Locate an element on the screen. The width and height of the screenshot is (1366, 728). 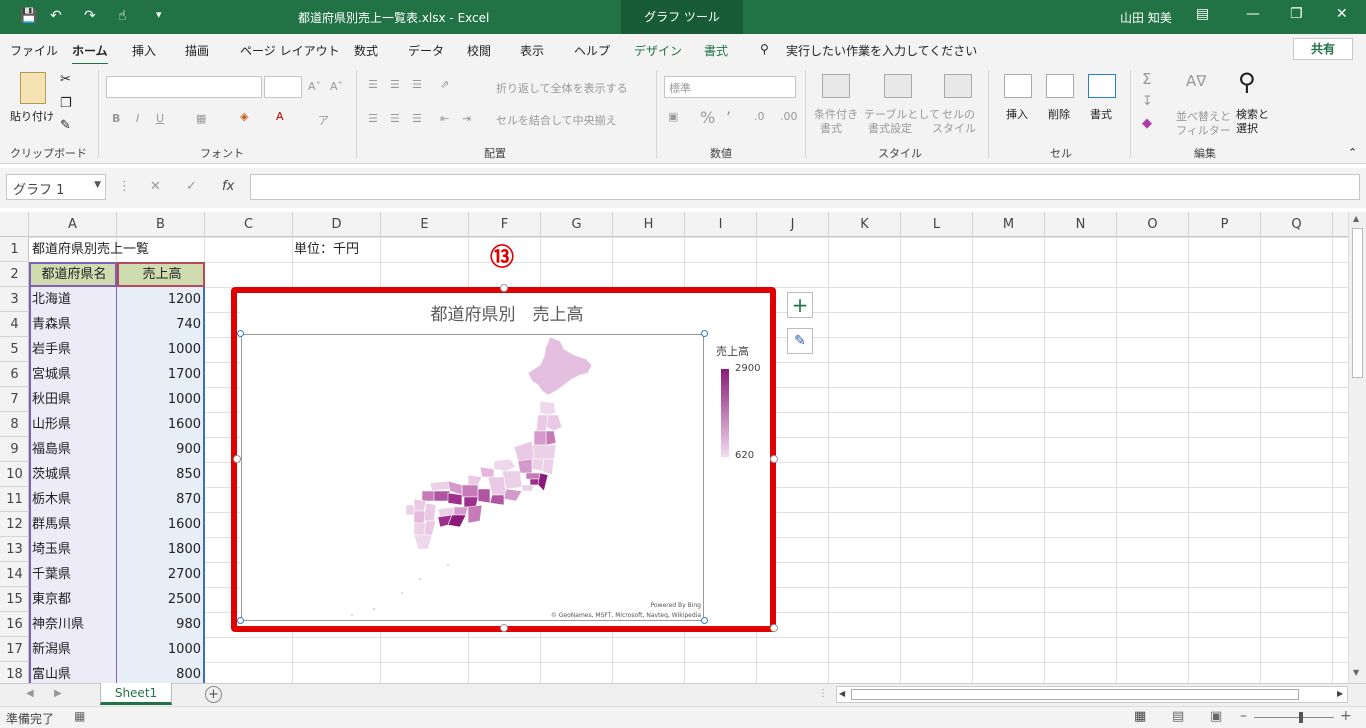
shrink-font-icon: Aˇ is located at coordinates (336, 86).